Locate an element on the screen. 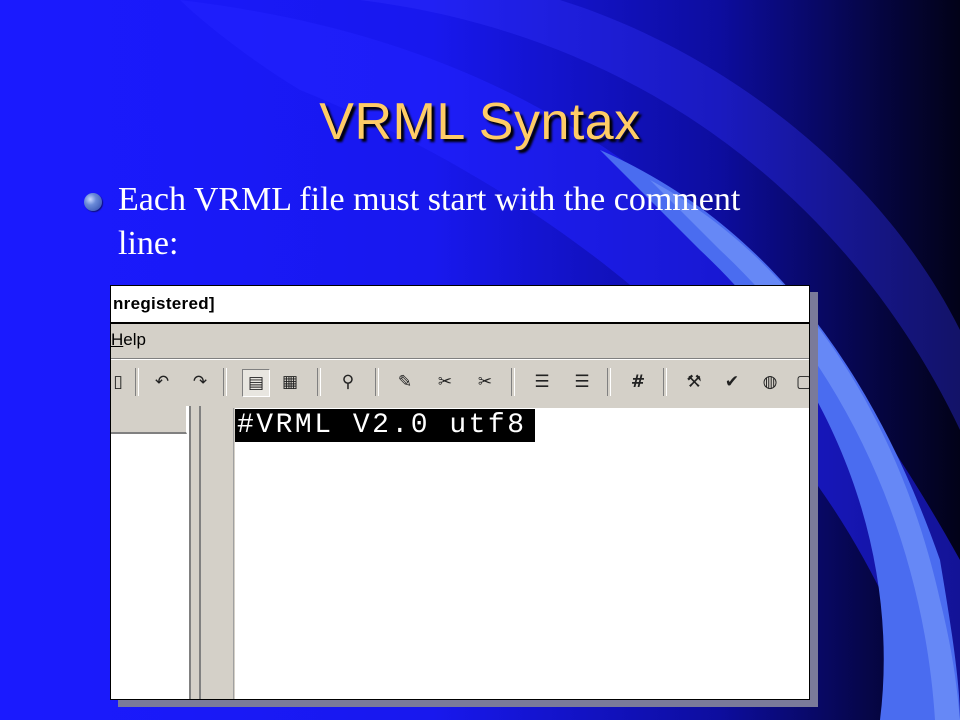  editor-gutter is located at coordinates (217, 553).